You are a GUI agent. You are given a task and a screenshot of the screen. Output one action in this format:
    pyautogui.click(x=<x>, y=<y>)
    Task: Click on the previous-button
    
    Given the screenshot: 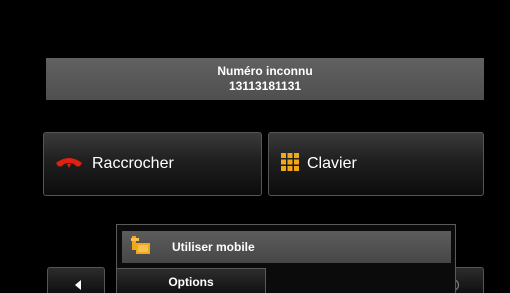 What is the action you would take?
    pyautogui.click(x=76, y=280)
    